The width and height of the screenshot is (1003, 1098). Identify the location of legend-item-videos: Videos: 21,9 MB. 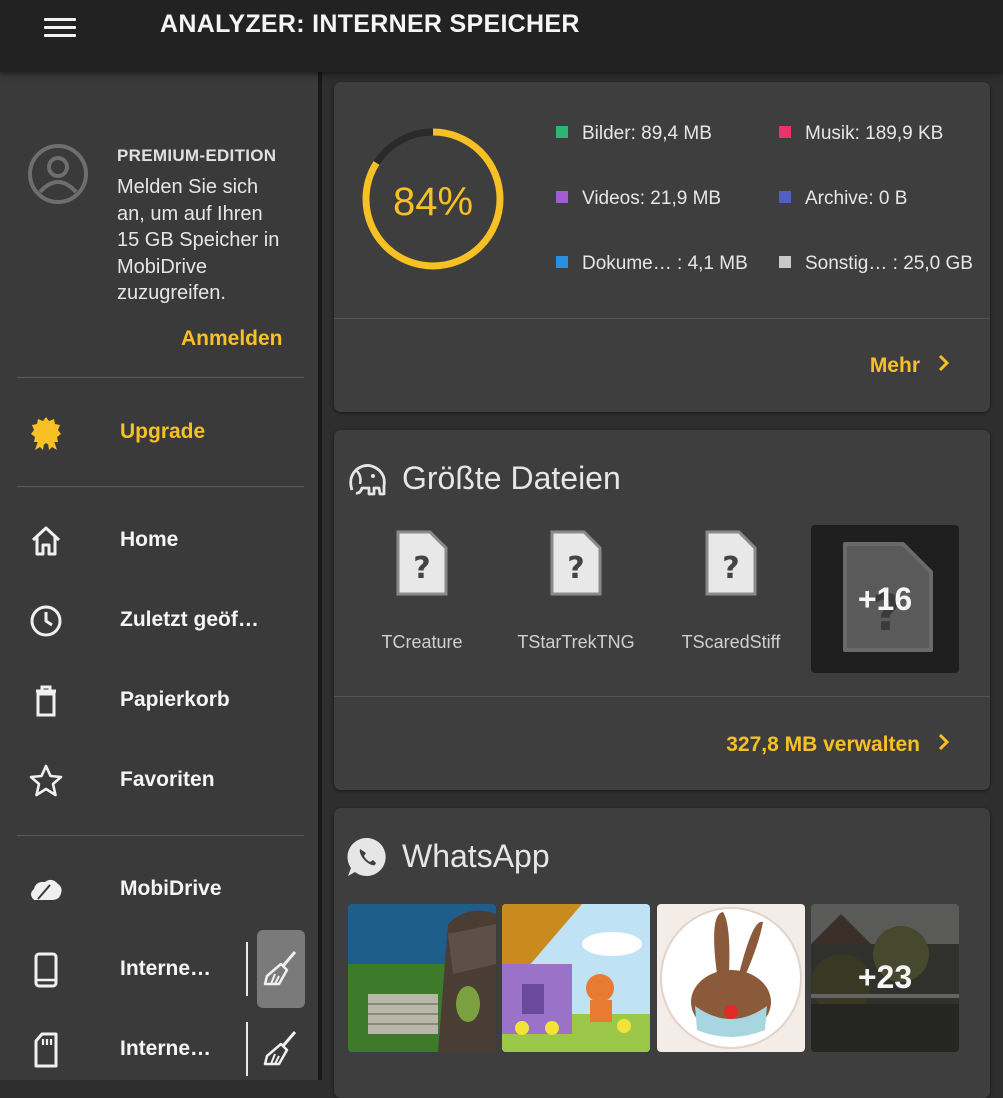
(638, 199).